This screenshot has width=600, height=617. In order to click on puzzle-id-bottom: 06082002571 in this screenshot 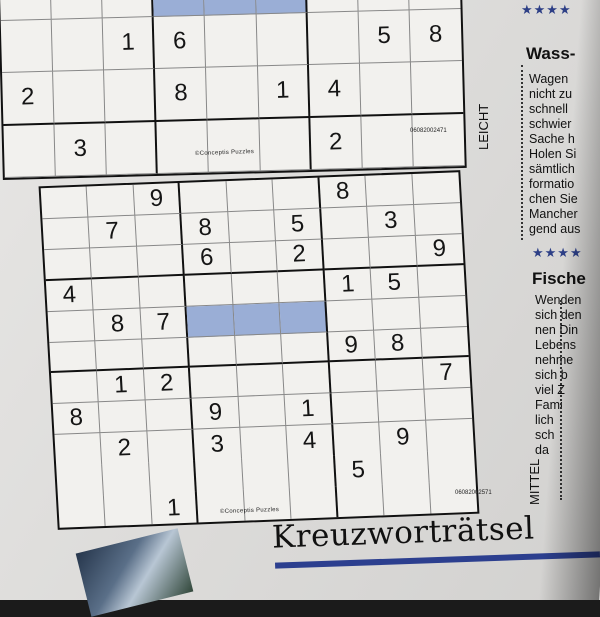, I will do `click(473, 493)`.